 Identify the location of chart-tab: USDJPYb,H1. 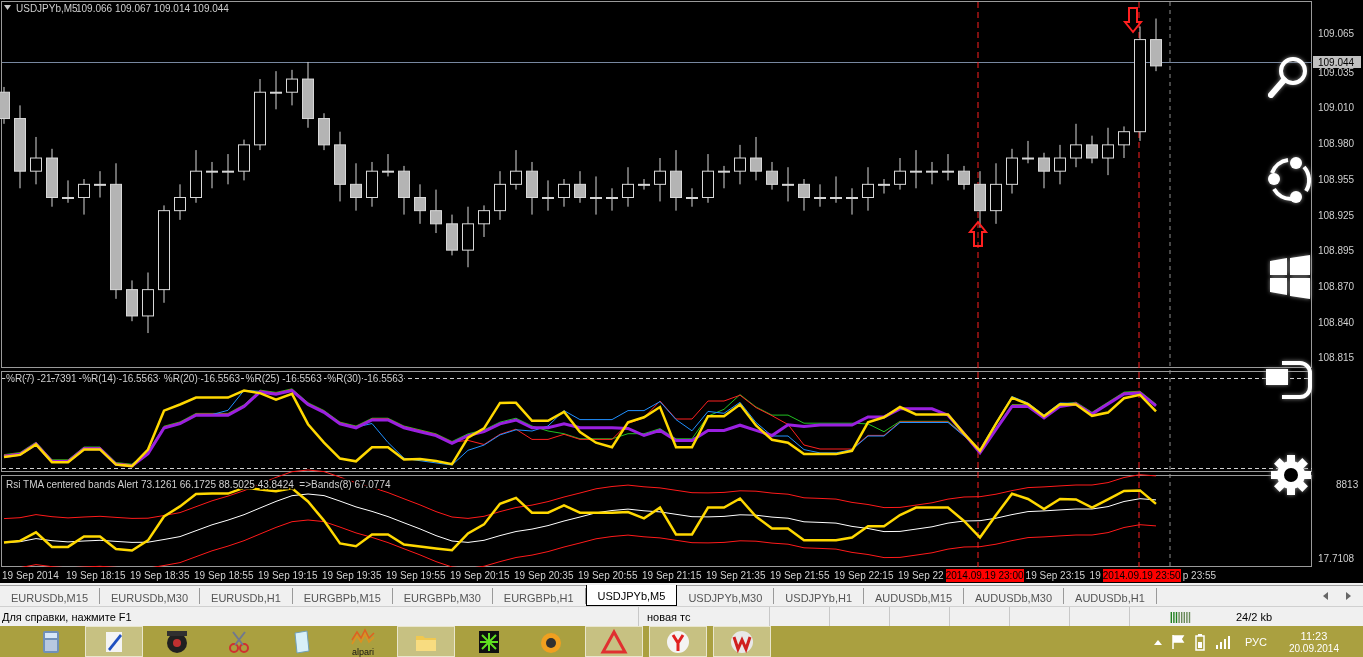
(819, 596).